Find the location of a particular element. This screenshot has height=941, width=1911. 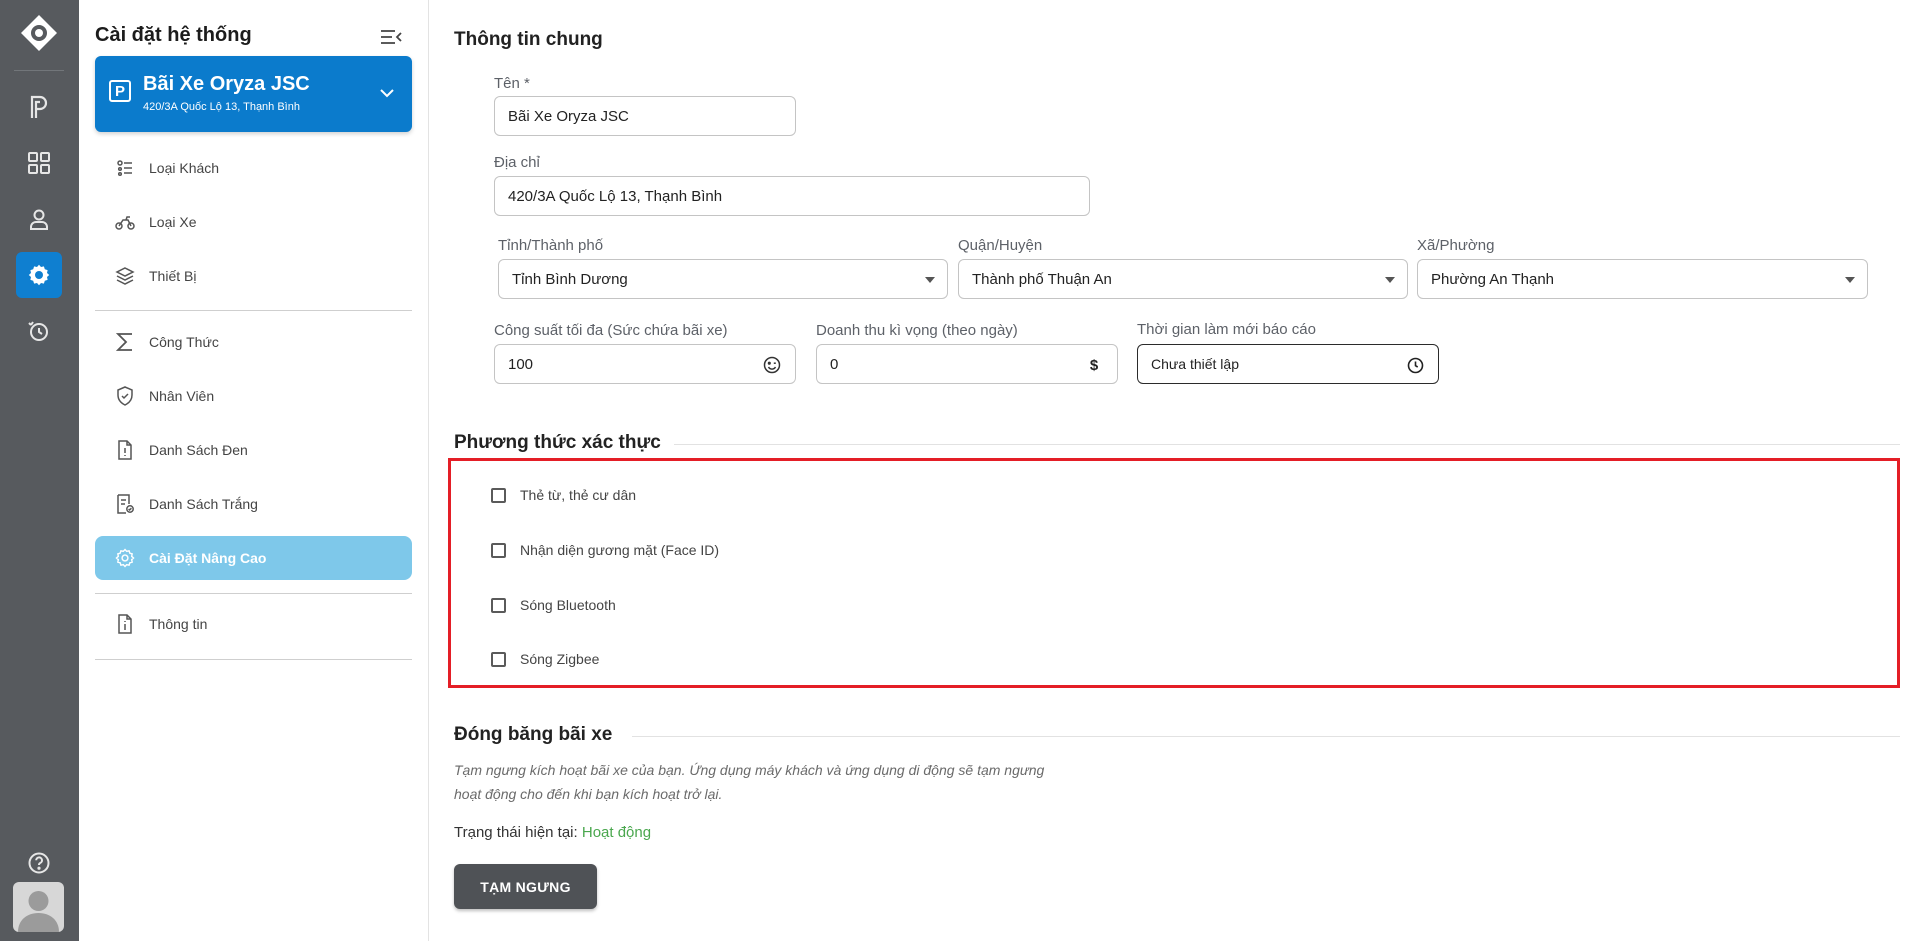

document-check-icon is located at coordinates (125, 504).